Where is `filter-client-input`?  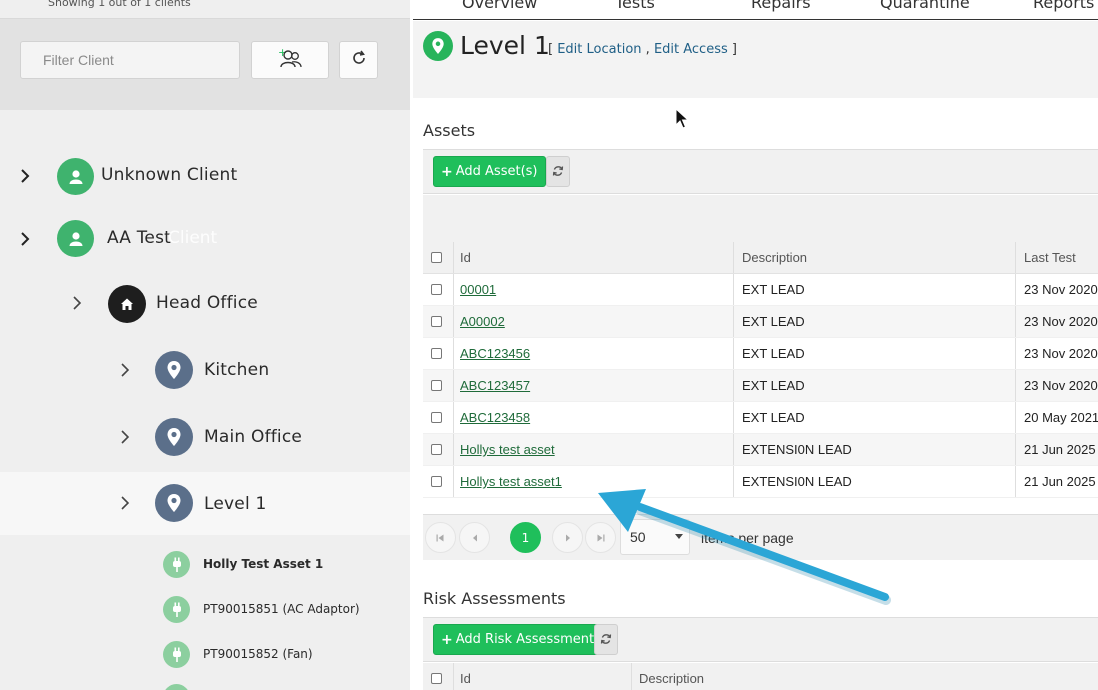
filter-client-input is located at coordinates (130, 60).